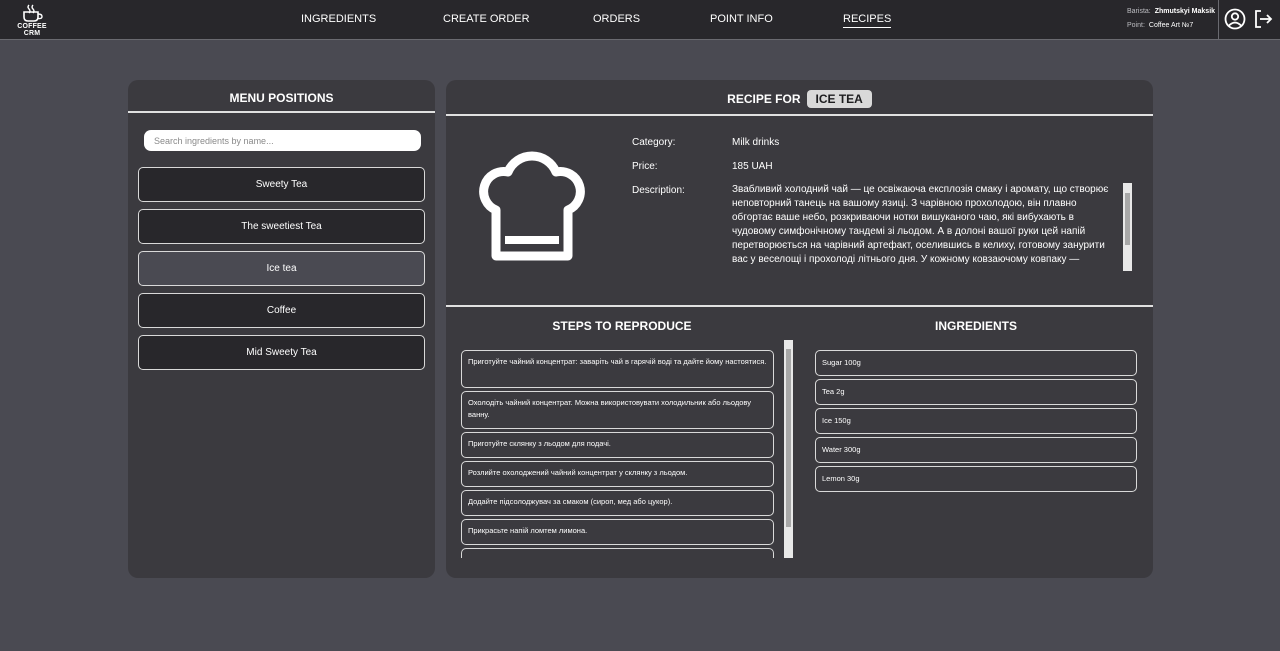 The width and height of the screenshot is (1280, 651). What do you see at coordinates (976, 392) in the screenshot?
I see `ingredient-item: Tea 2g` at bounding box center [976, 392].